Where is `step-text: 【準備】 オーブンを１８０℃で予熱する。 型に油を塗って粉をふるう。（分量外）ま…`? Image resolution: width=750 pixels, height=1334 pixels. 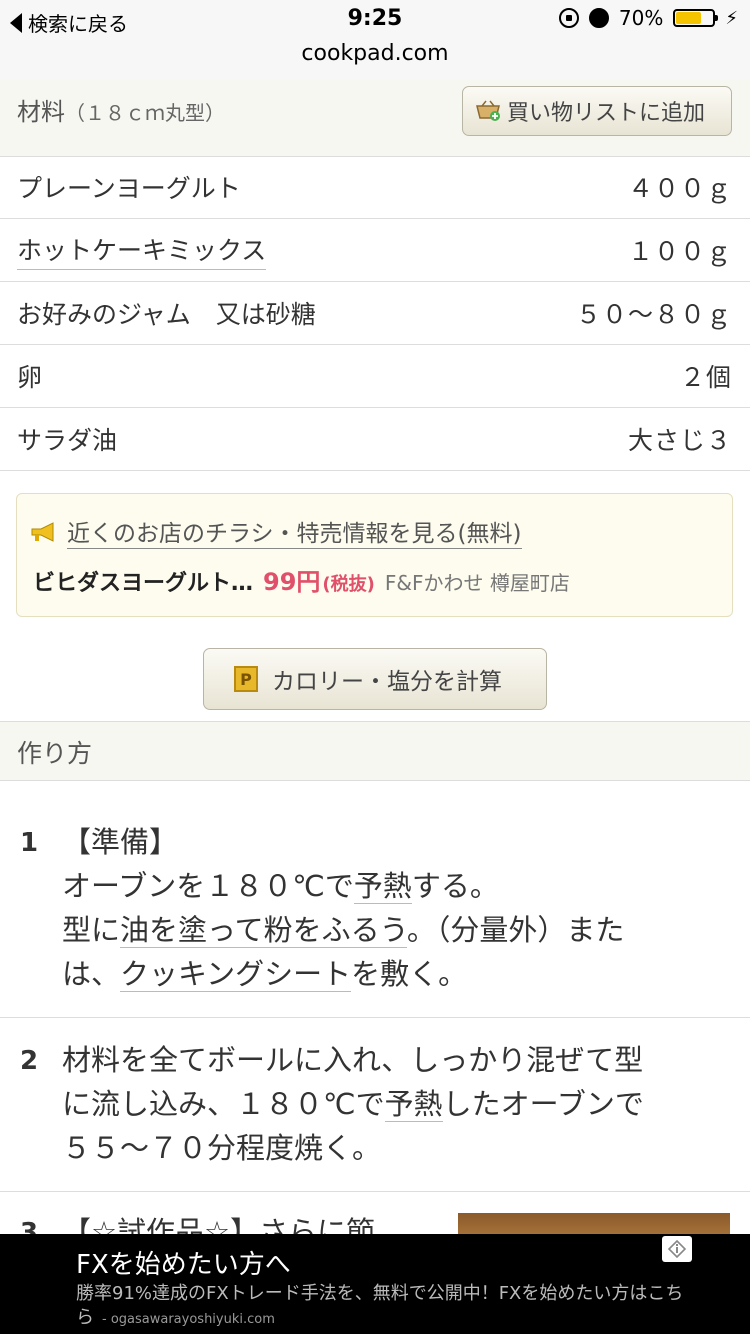
step-text: 【準備】 オーブンを１８０℃で予熱する。 型に油を塗って粉をふるう。（分量外）ま… is located at coordinates (387, 908).